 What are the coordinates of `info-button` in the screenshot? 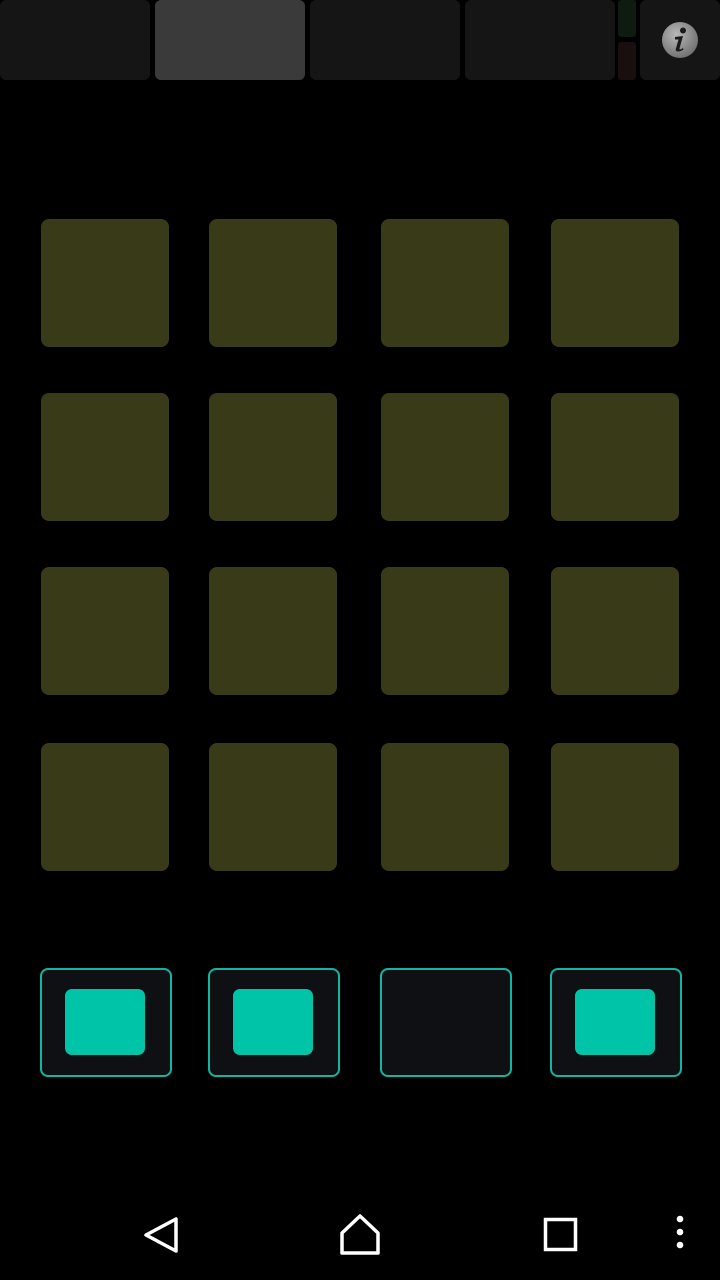 It's located at (680, 40).